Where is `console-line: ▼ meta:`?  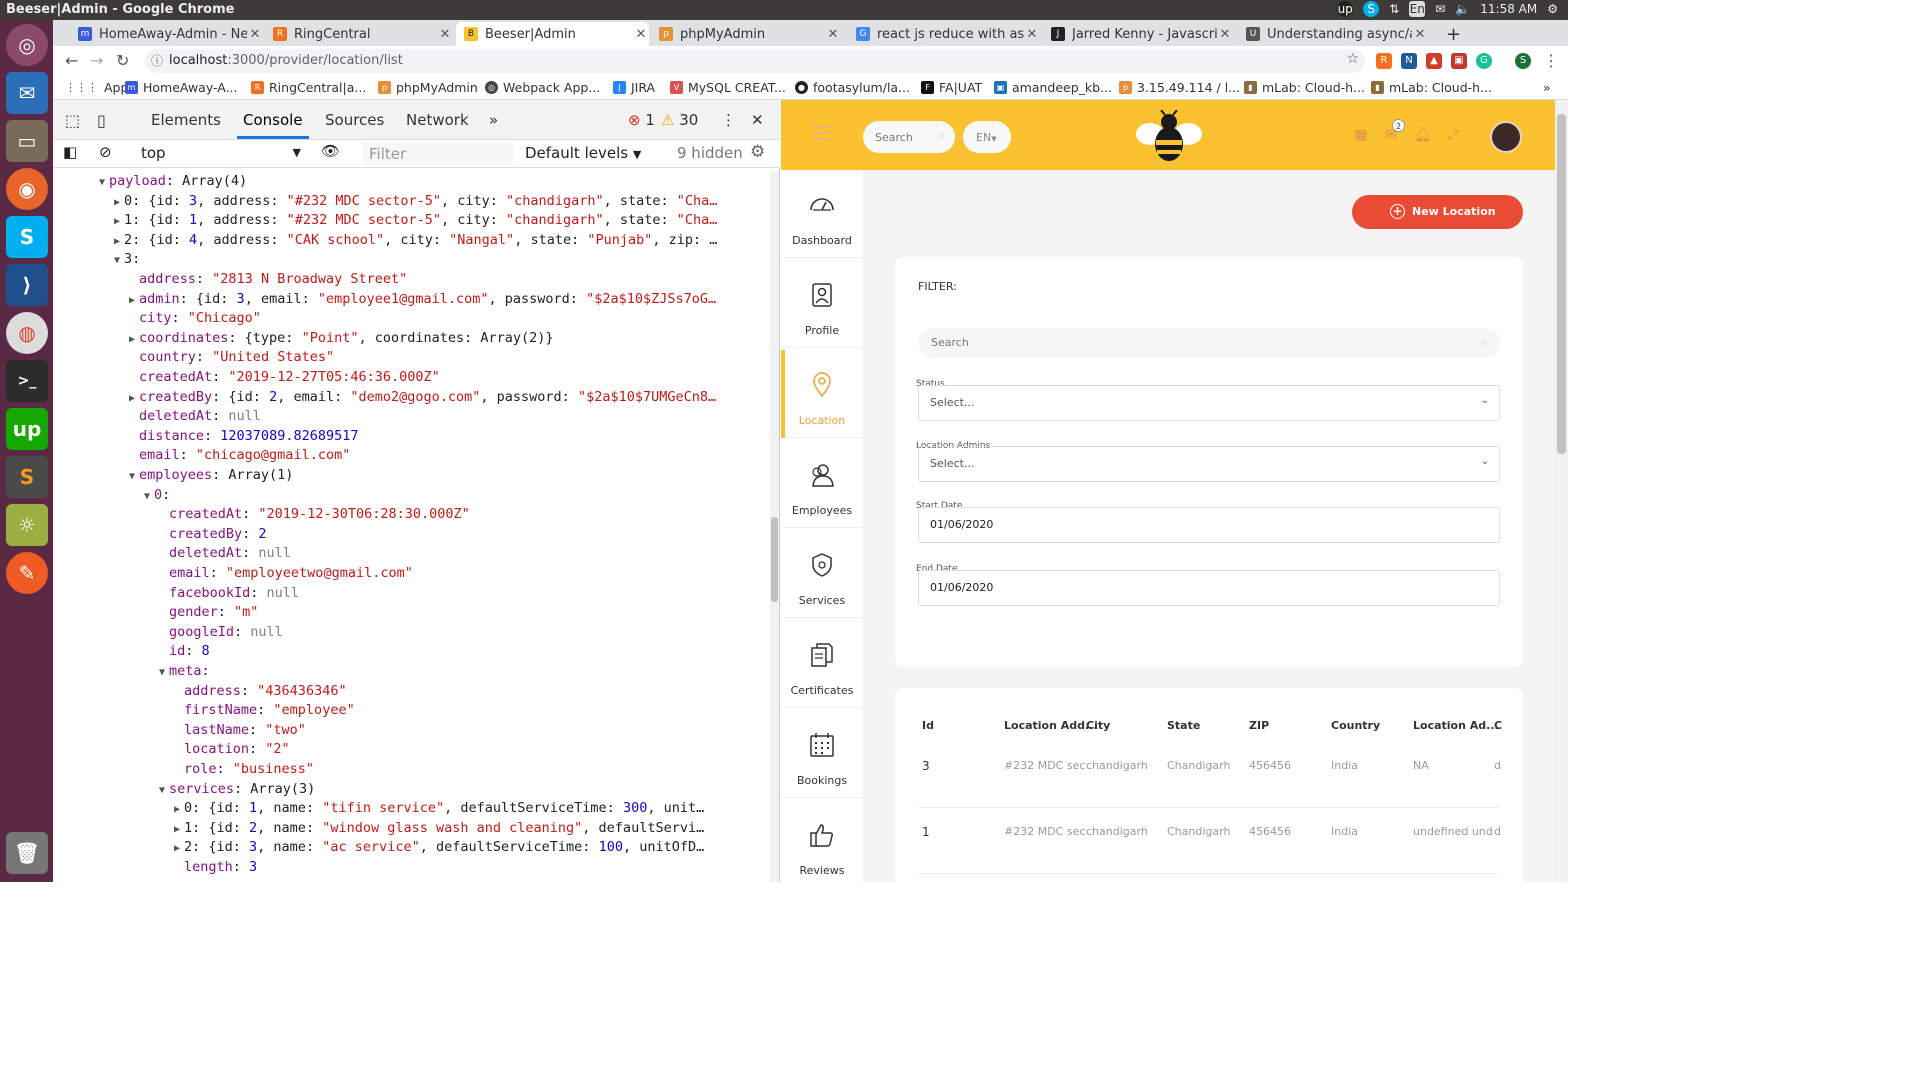
console-line: ▼ meta: is located at coordinates (184, 671).